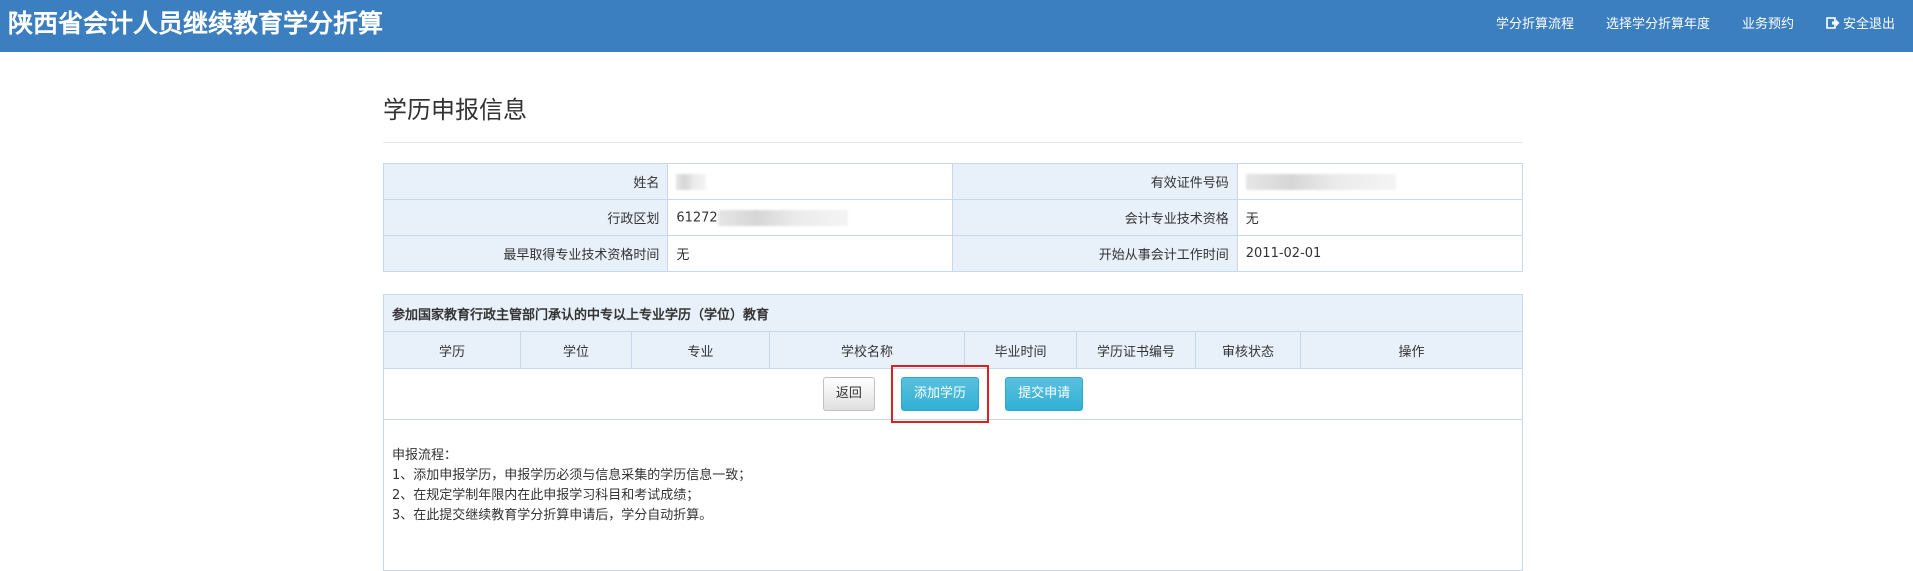  Describe the element at coordinates (1044, 394) in the screenshot. I see `submit-application-button: 提交申请` at that location.